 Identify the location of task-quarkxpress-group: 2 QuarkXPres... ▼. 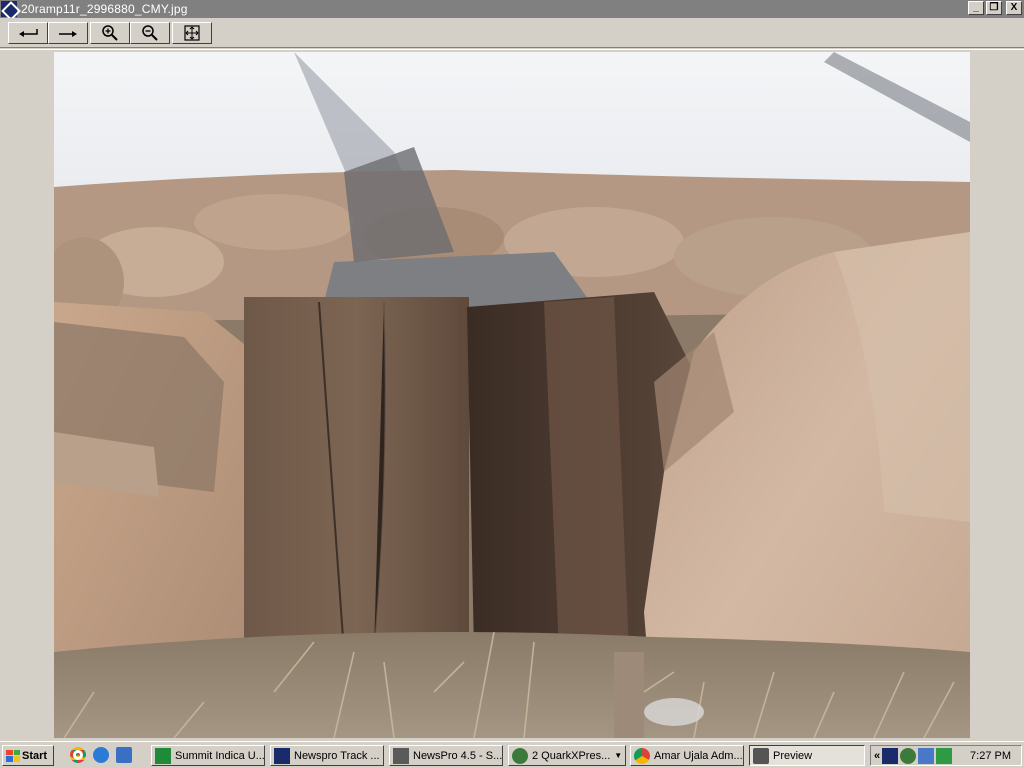
(567, 755).